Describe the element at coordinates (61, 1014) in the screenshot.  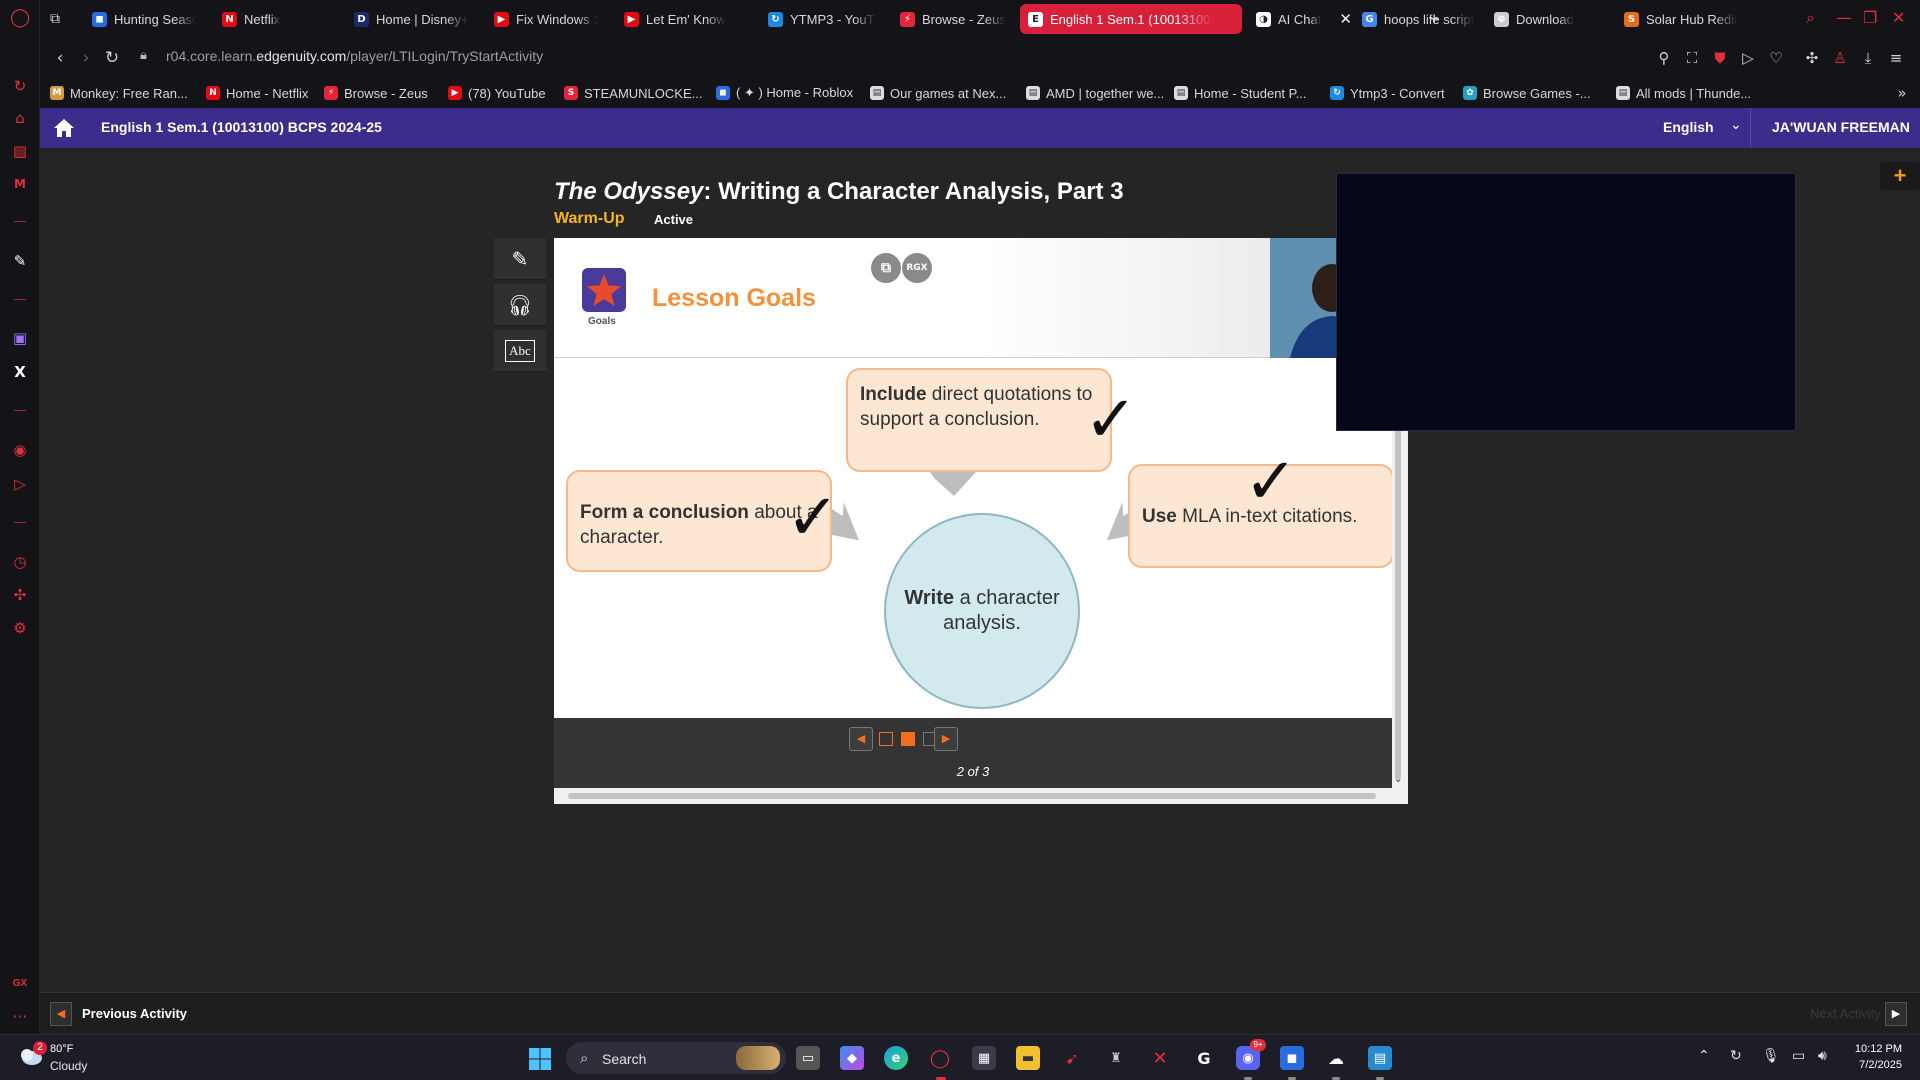
I see `prev-activity-arrow-icon: ◀` at that location.